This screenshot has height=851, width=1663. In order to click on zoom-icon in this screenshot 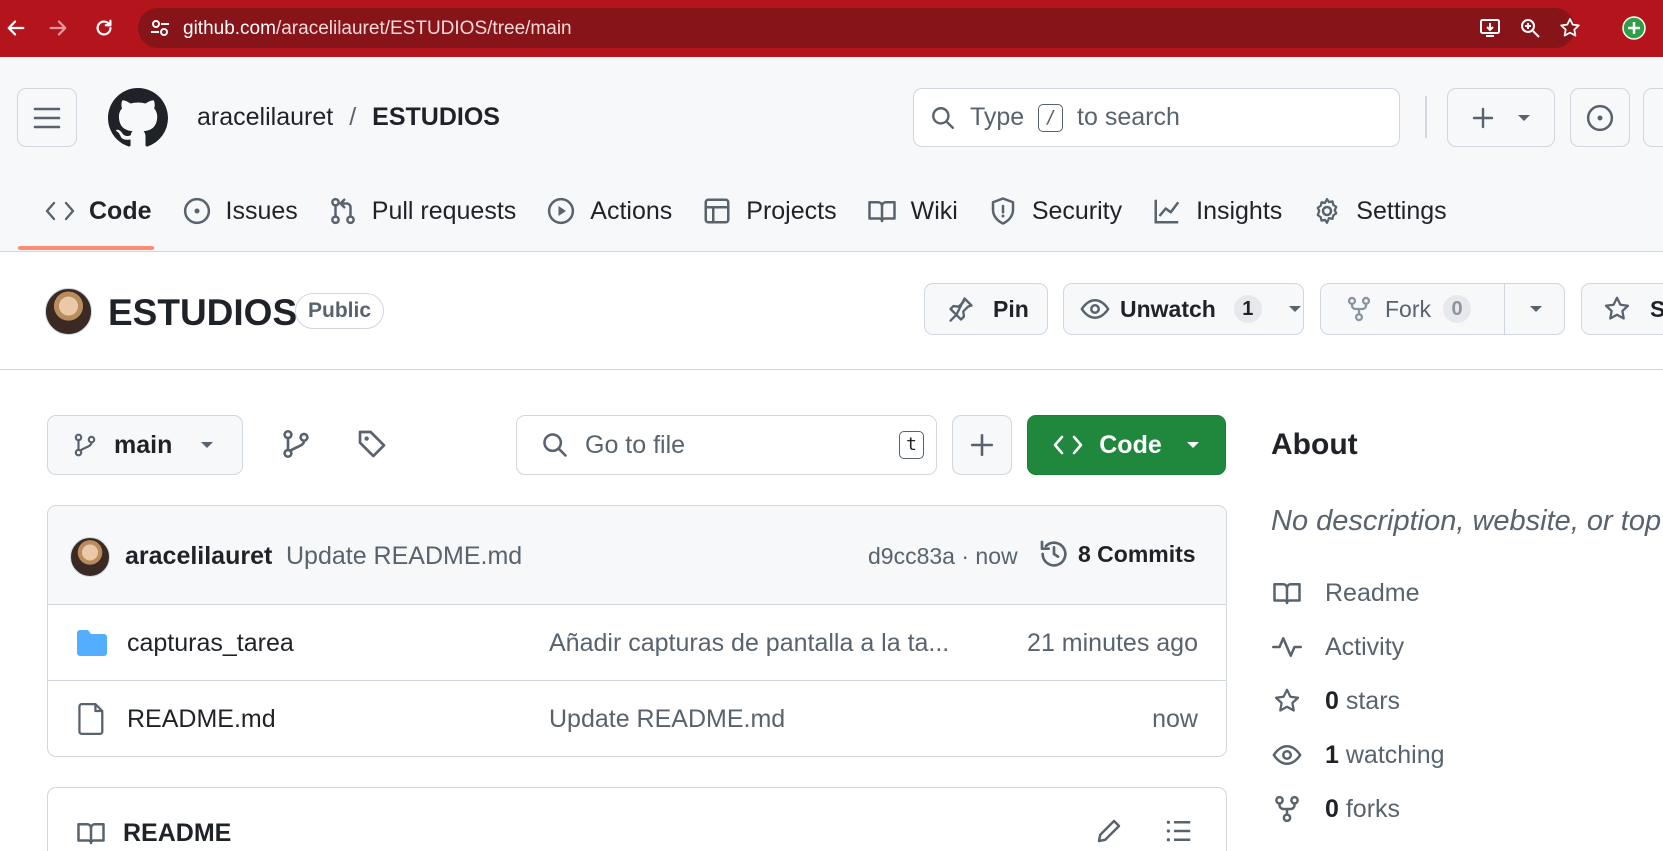, I will do `click(1530, 28)`.